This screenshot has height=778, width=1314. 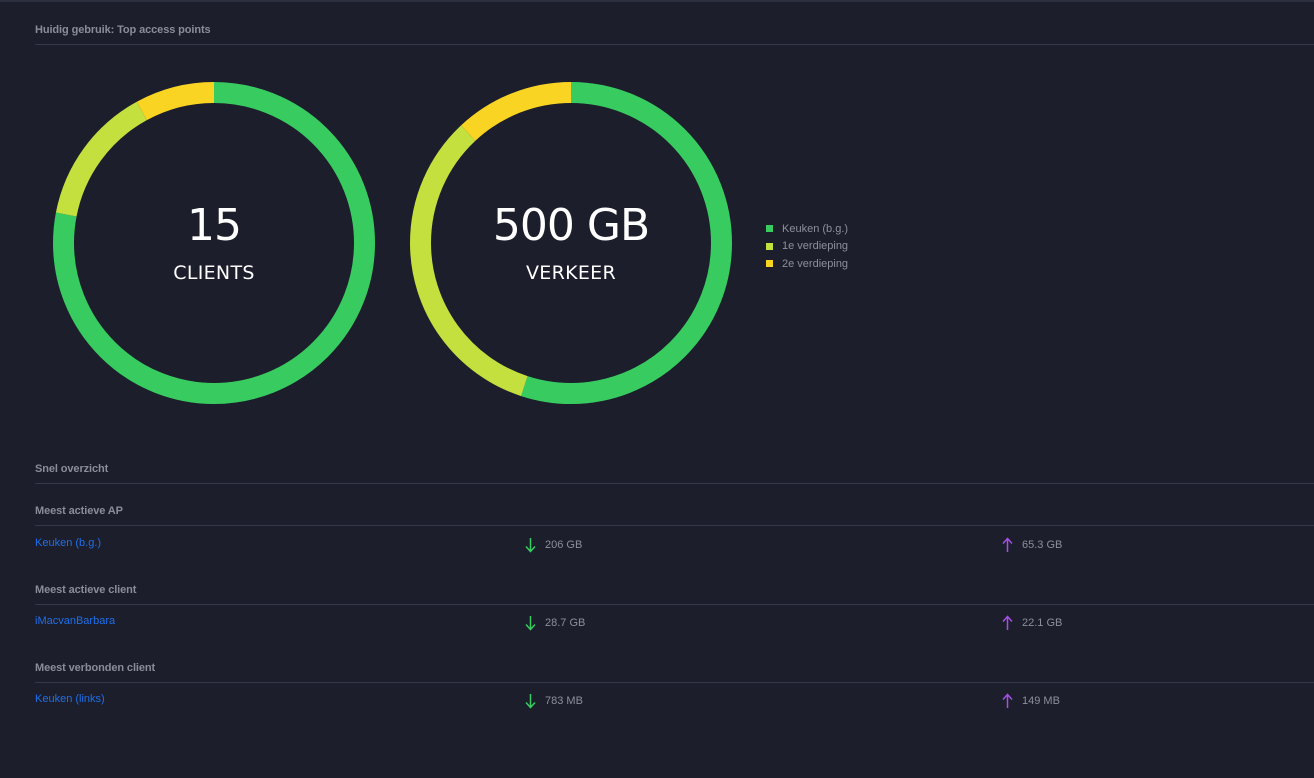 I want to click on most-active-client-download: 28.7 GB, so click(x=555, y=623).